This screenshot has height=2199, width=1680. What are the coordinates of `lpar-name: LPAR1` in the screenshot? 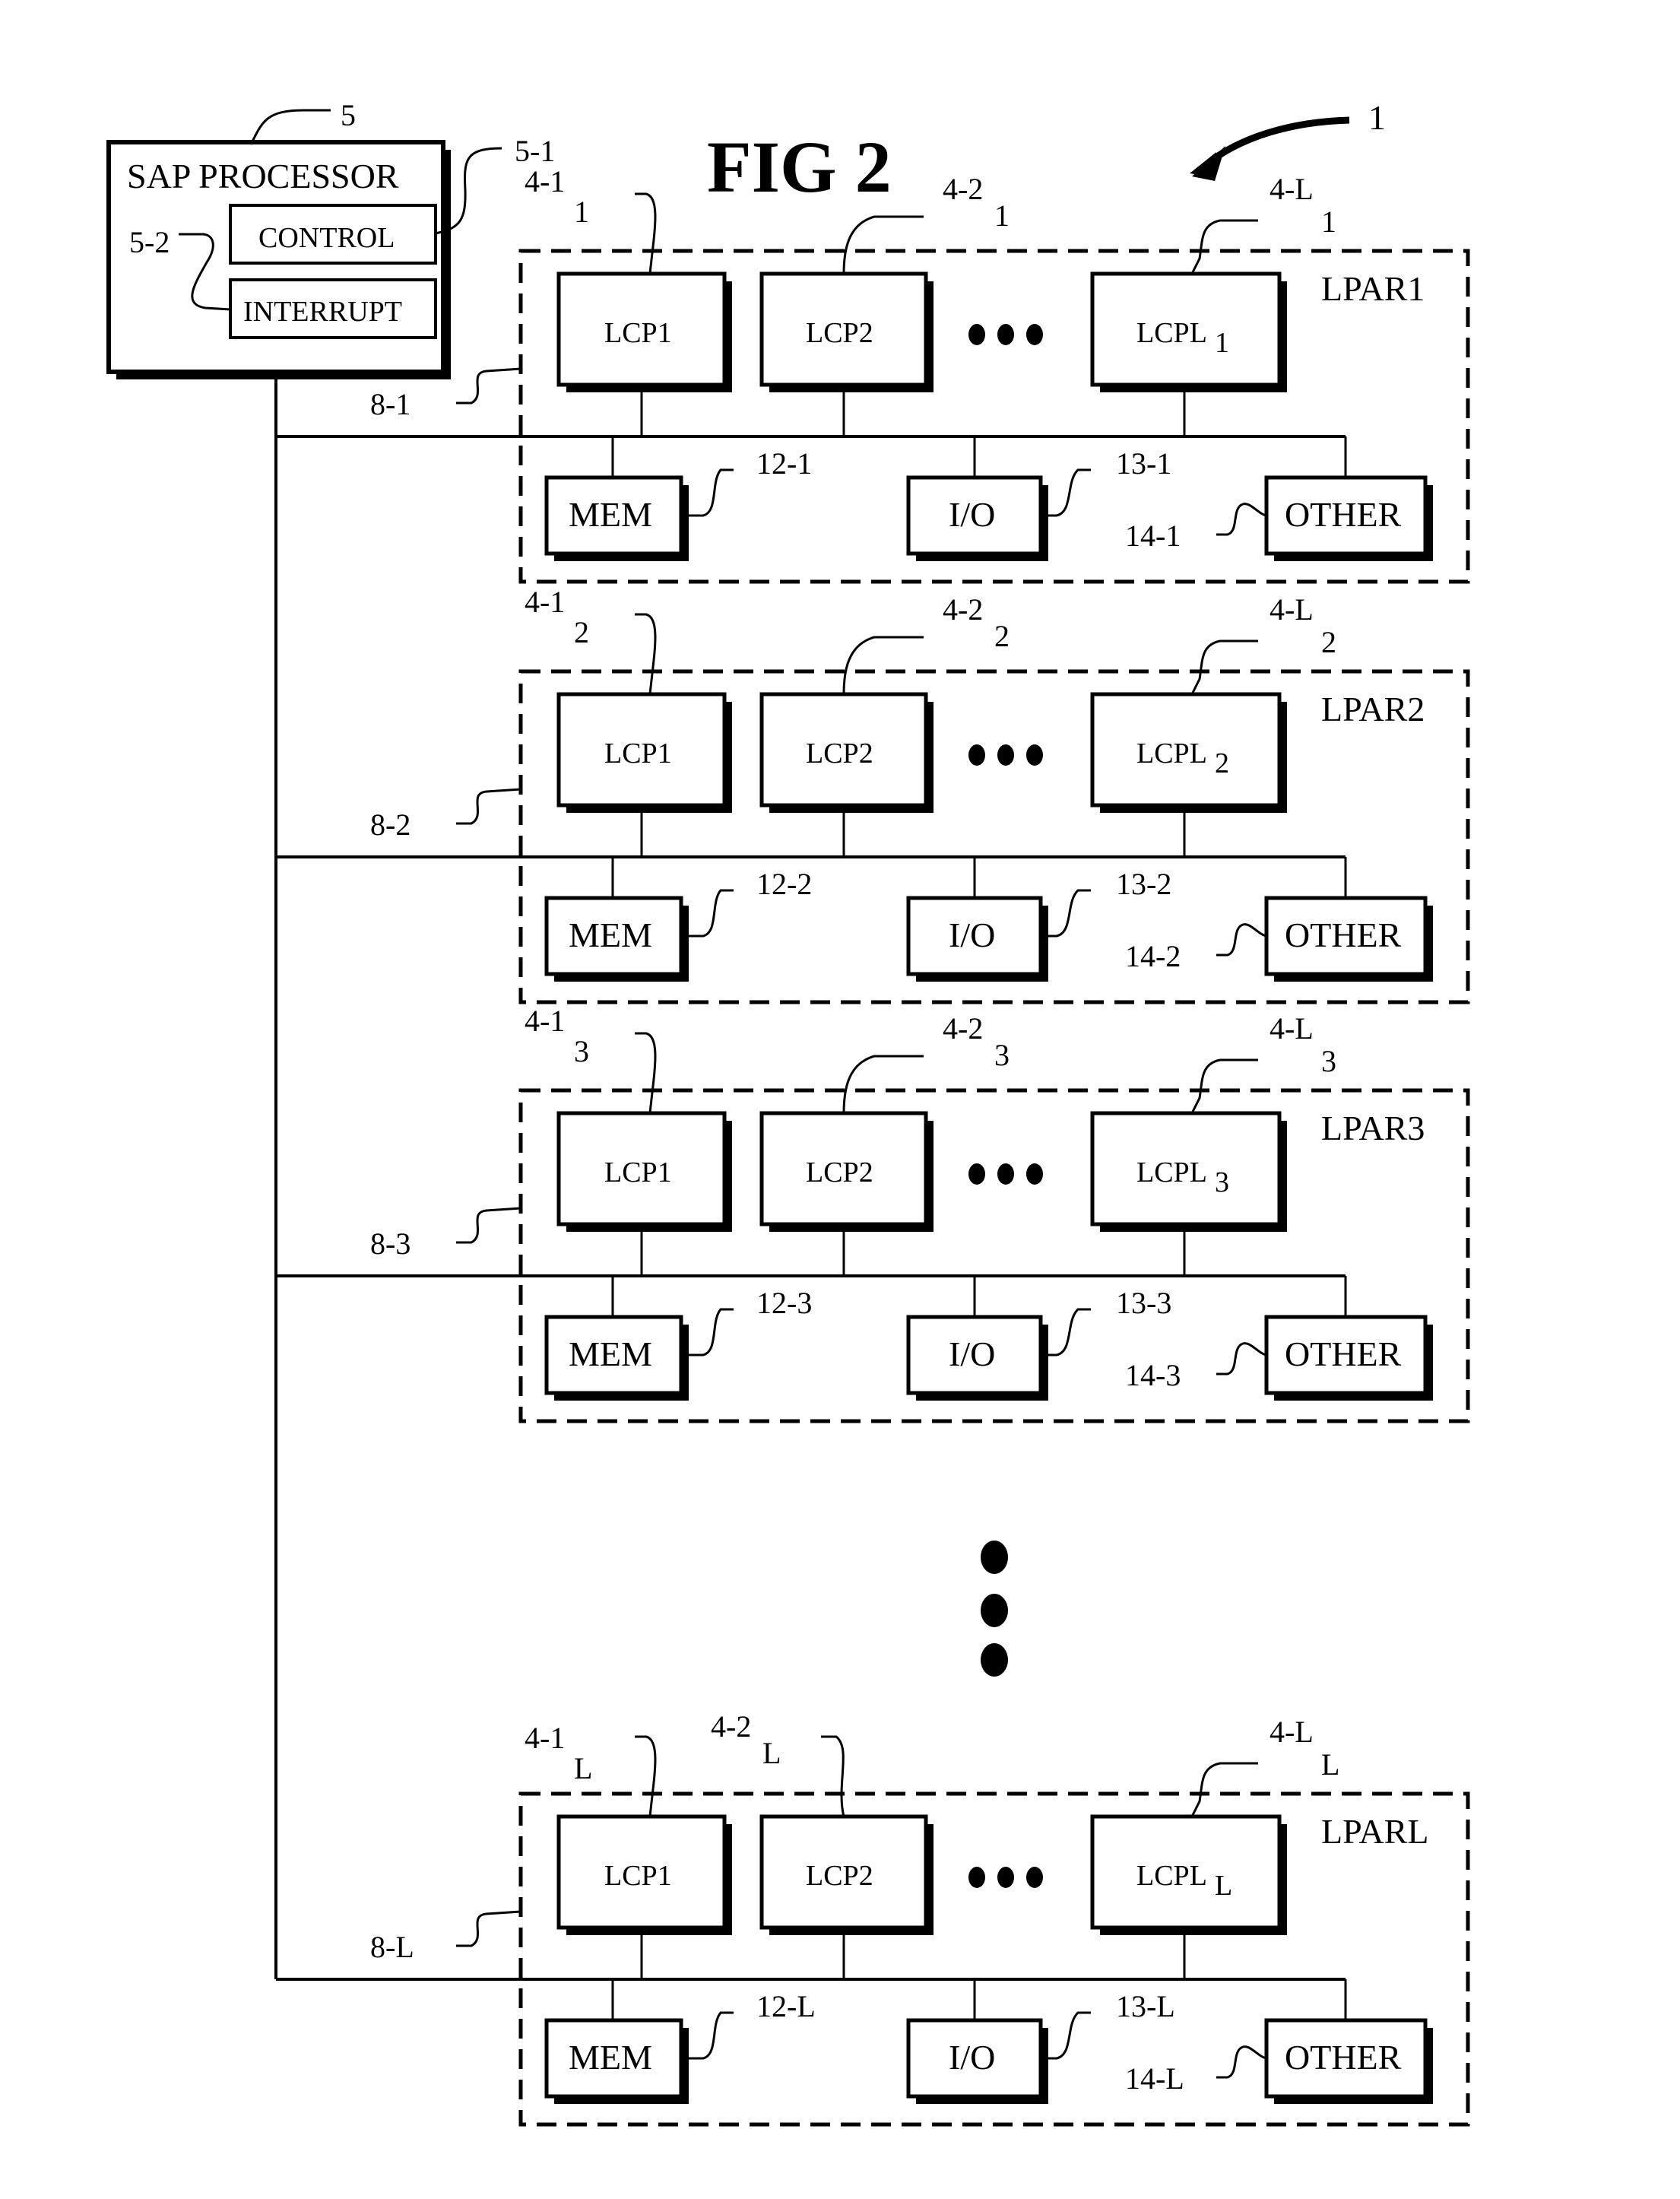 It's located at (1373, 288).